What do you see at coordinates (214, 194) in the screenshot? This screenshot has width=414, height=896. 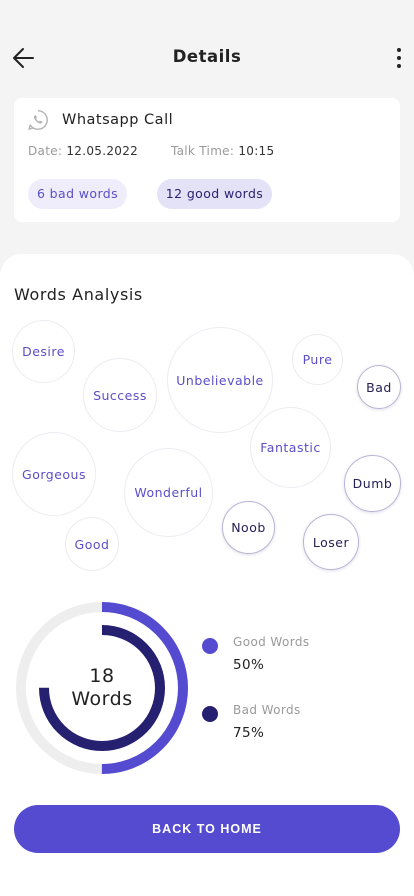 I see `good-words-chip: 12 good words` at bounding box center [214, 194].